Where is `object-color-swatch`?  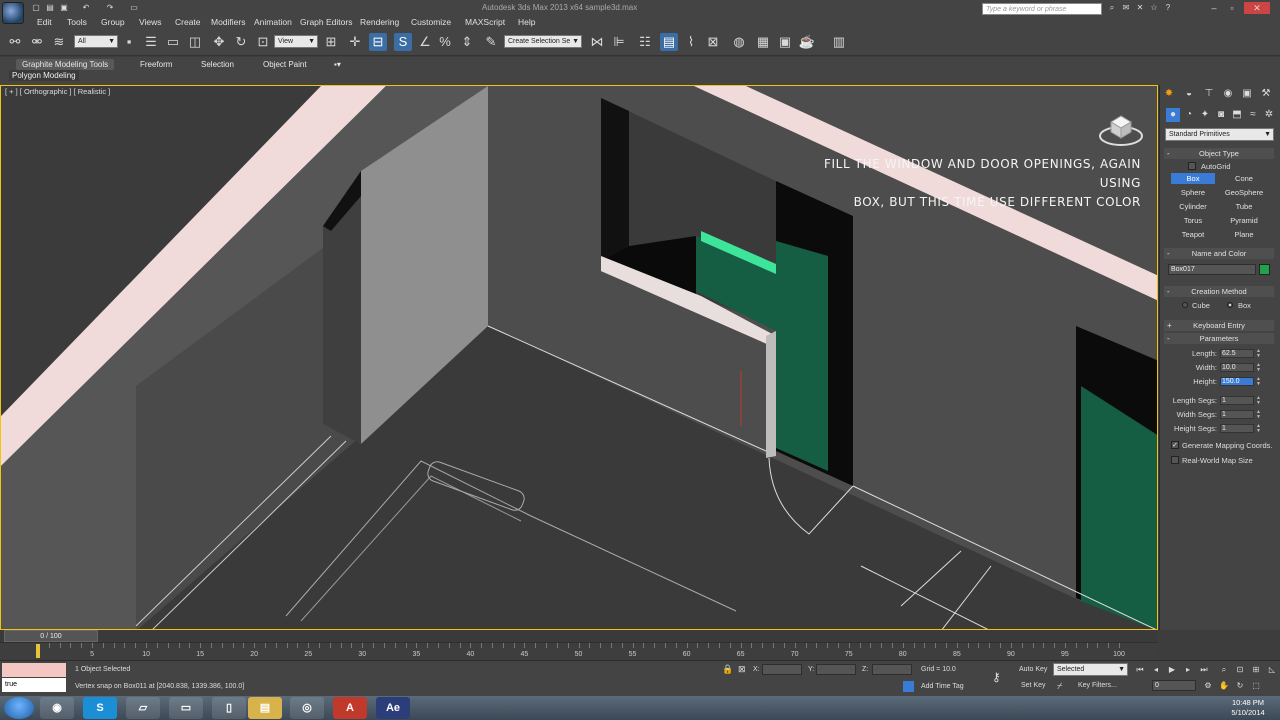 object-color-swatch is located at coordinates (1264, 269).